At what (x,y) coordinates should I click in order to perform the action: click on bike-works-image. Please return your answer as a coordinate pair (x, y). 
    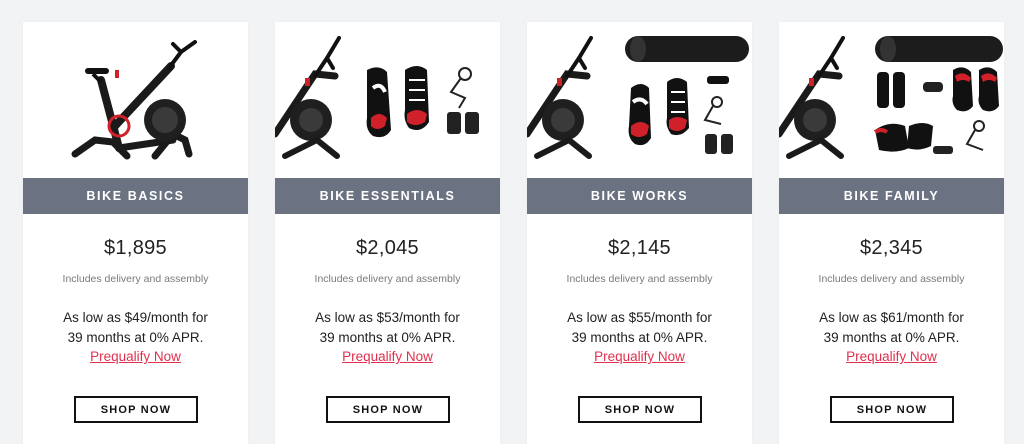
    Looking at the image, I should click on (639, 100).